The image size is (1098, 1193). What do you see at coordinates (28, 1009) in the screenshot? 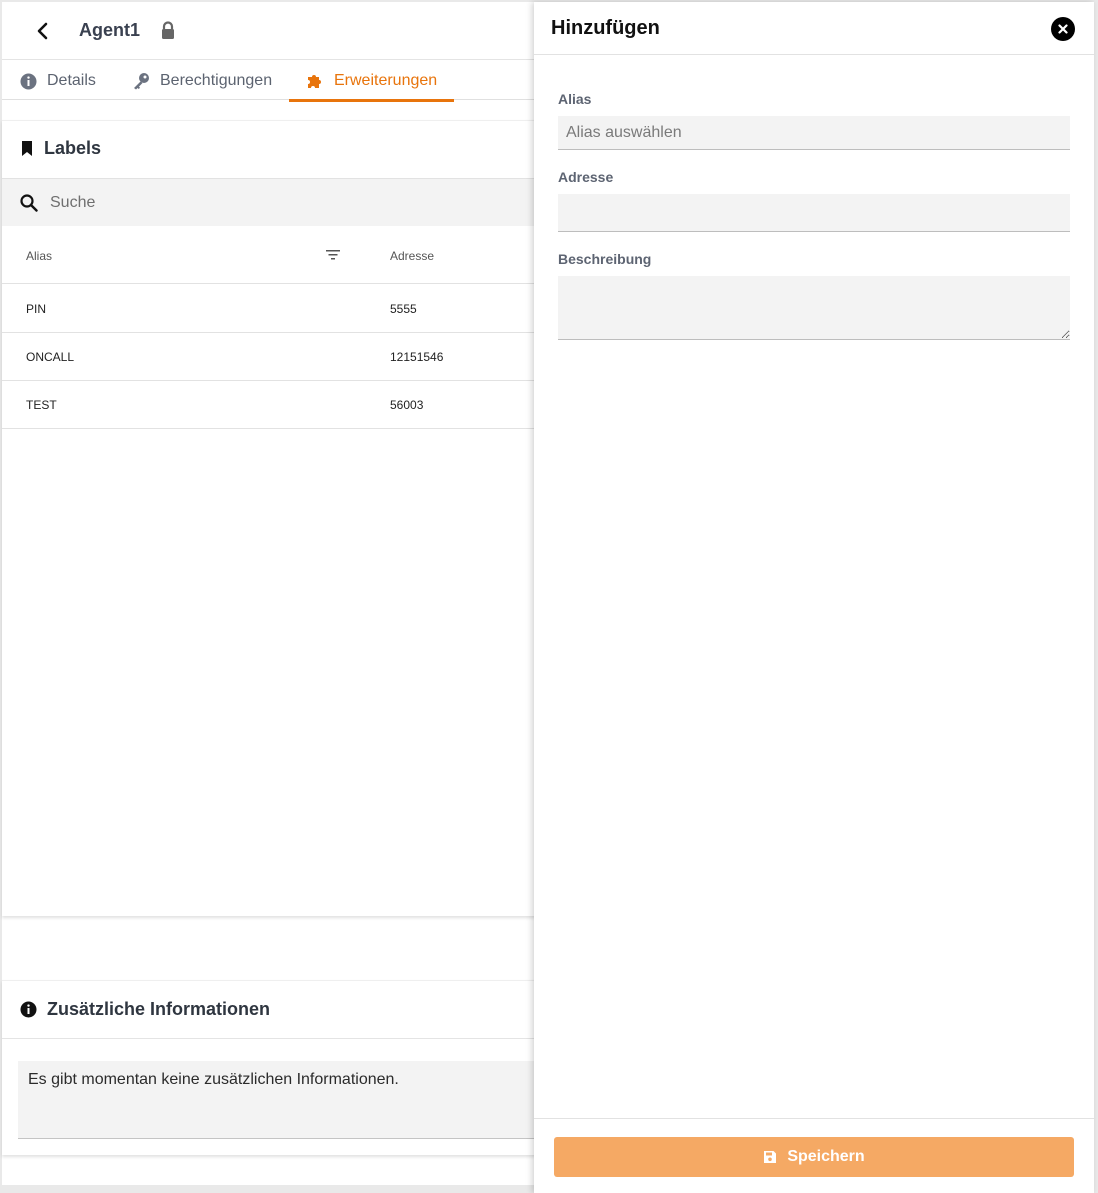
I see `info-circle-icon` at bounding box center [28, 1009].